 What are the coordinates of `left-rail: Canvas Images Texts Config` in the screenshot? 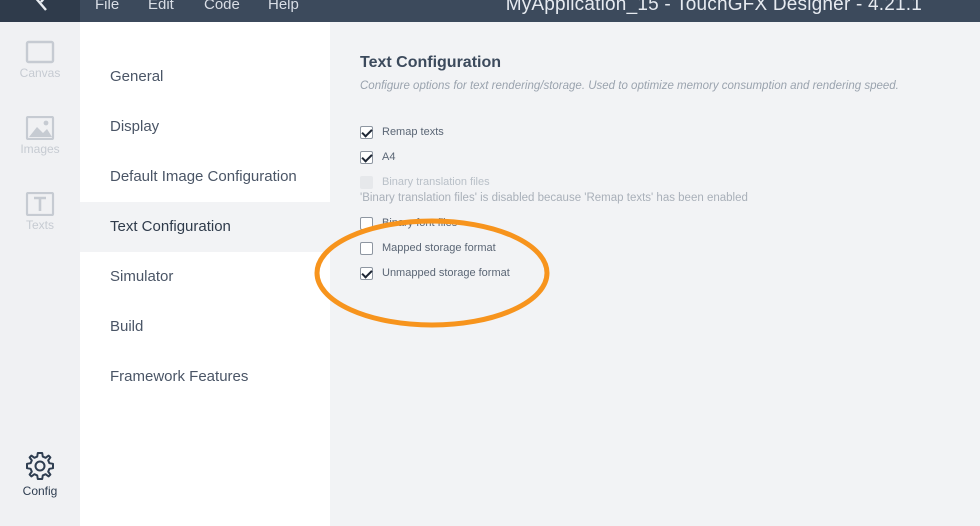 It's located at (40, 274).